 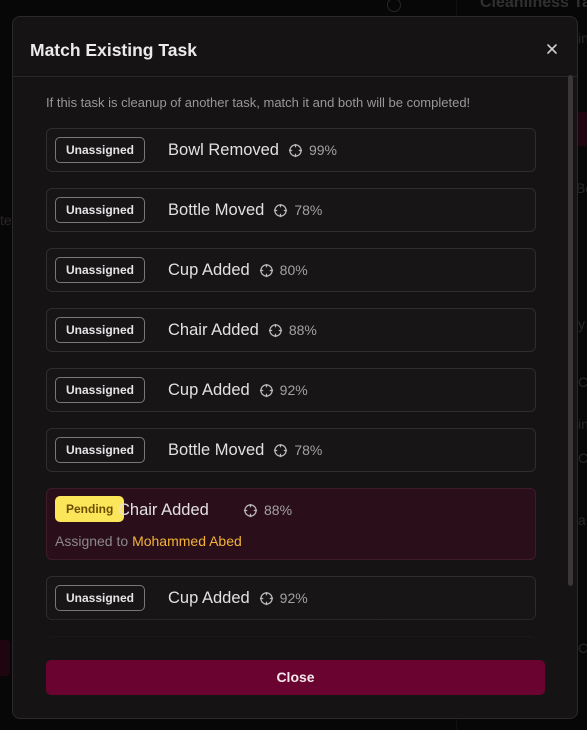 I want to click on dialog-title: Match Existing Task, so click(x=113, y=50).